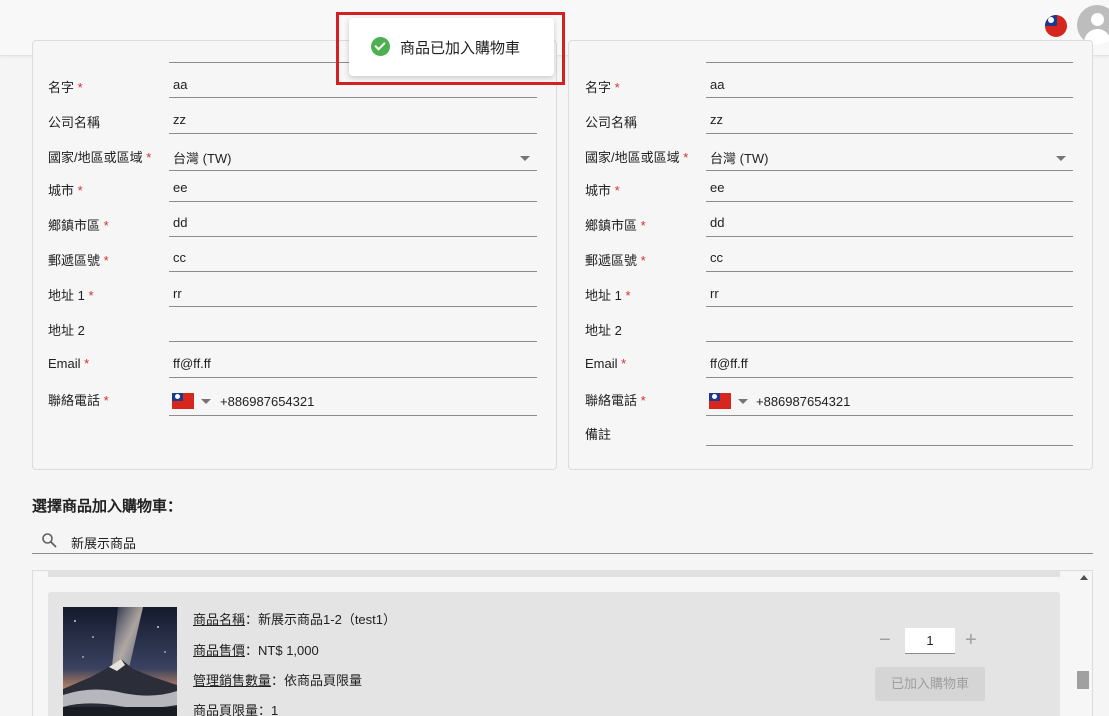  What do you see at coordinates (1093, 25) in the screenshot?
I see `user-avatar-icon` at bounding box center [1093, 25].